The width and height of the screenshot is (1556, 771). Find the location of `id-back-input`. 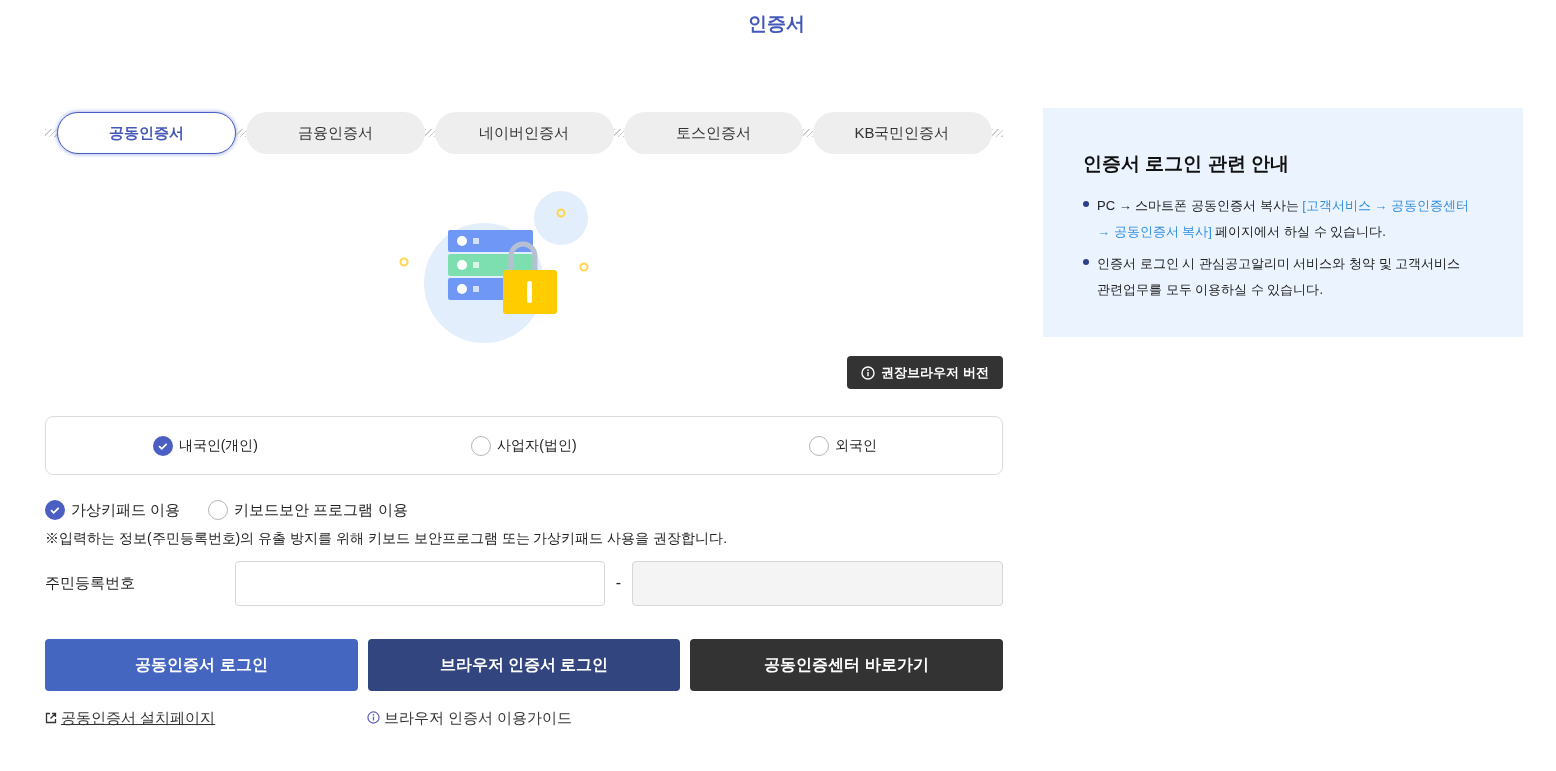

id-back-input is located at coordinates (817, 583).